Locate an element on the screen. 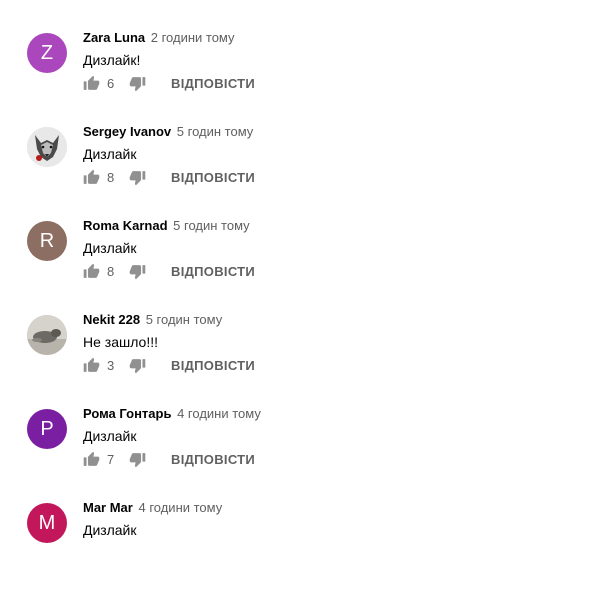  author-name: Рома Гонтарь is located at coordinates (127, 413).